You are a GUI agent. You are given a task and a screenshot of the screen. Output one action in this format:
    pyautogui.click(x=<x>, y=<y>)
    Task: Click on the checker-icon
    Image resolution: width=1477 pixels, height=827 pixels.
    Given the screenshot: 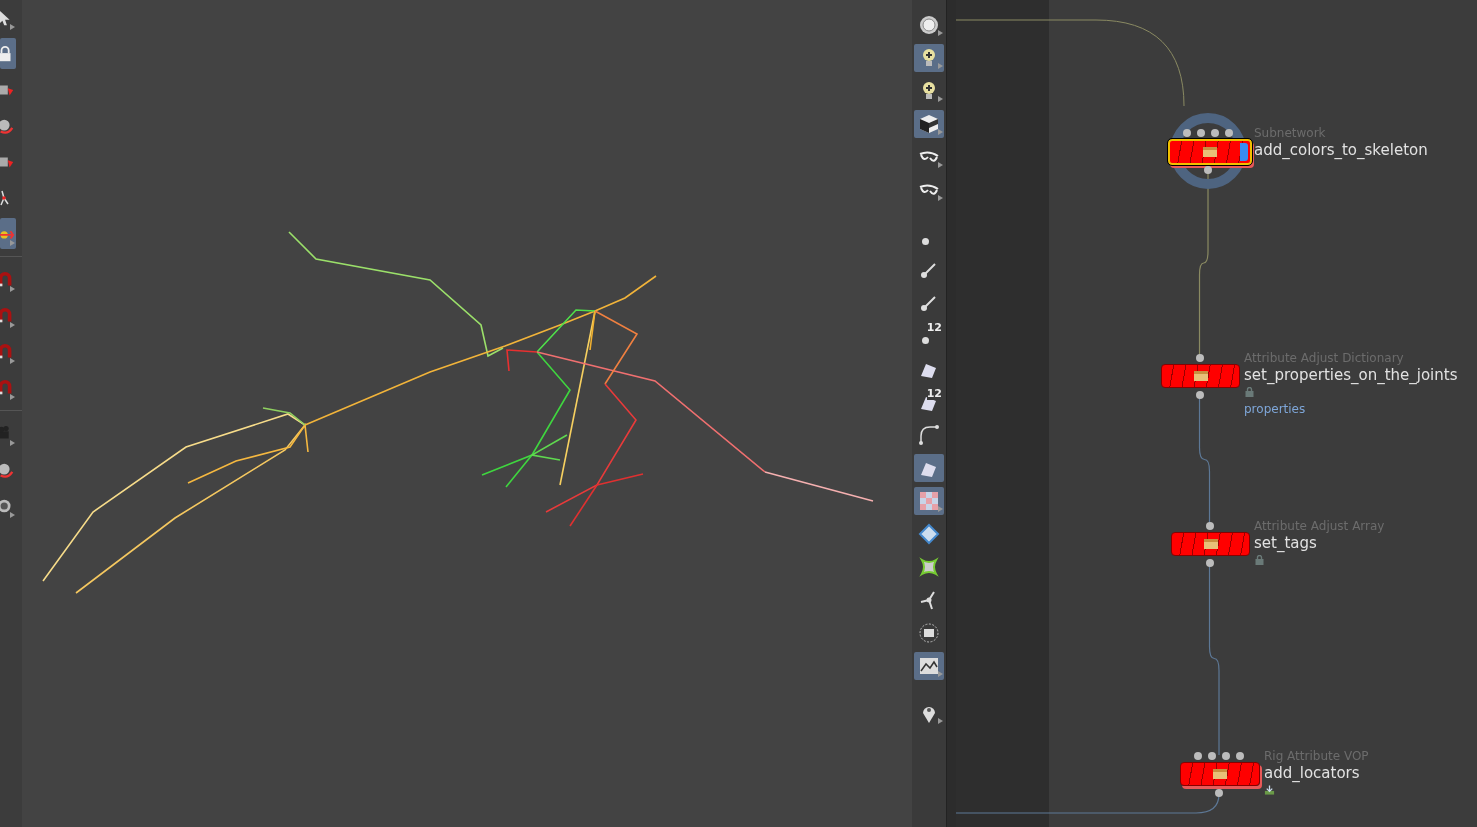 What is the action you would take?
    pyautogui.click(x=929, y=501)
    